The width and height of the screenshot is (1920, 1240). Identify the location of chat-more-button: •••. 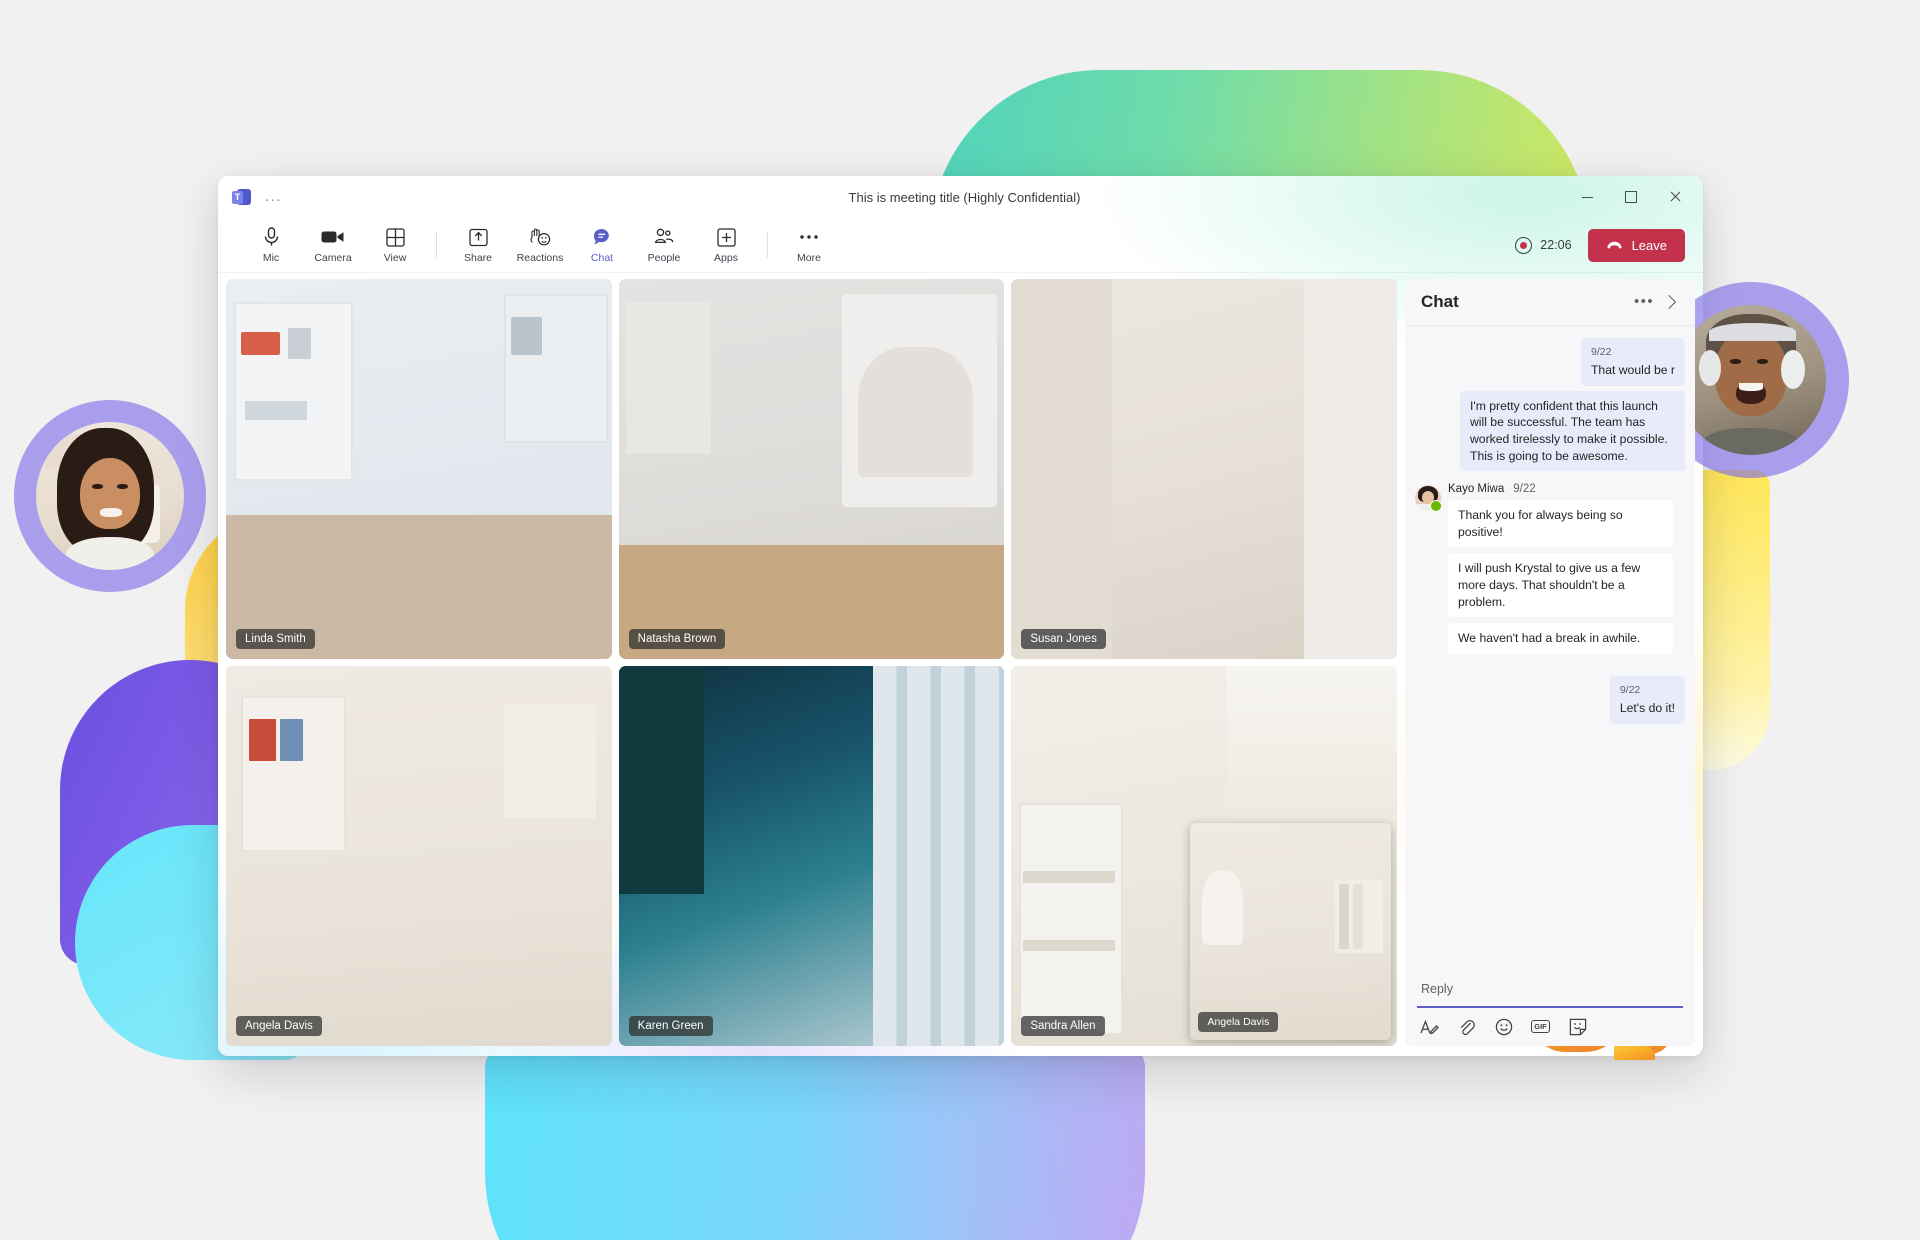
(1644, 302).